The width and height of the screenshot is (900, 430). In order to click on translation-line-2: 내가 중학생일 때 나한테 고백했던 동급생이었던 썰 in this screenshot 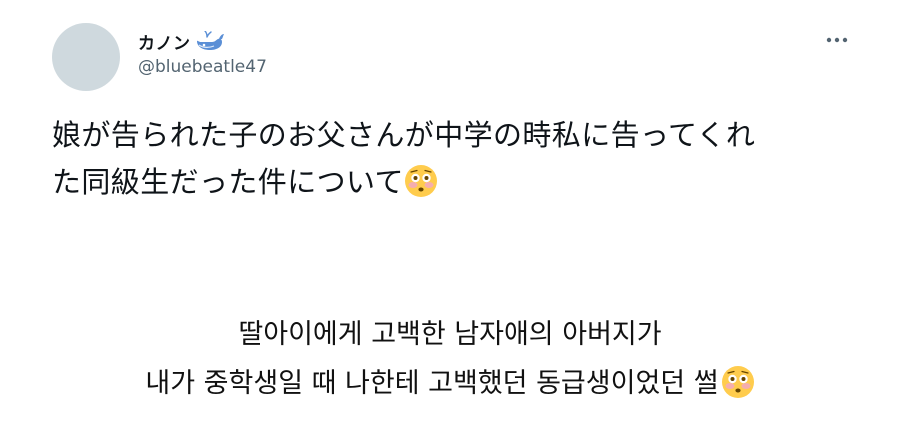, I will do `click(432, 383)`.